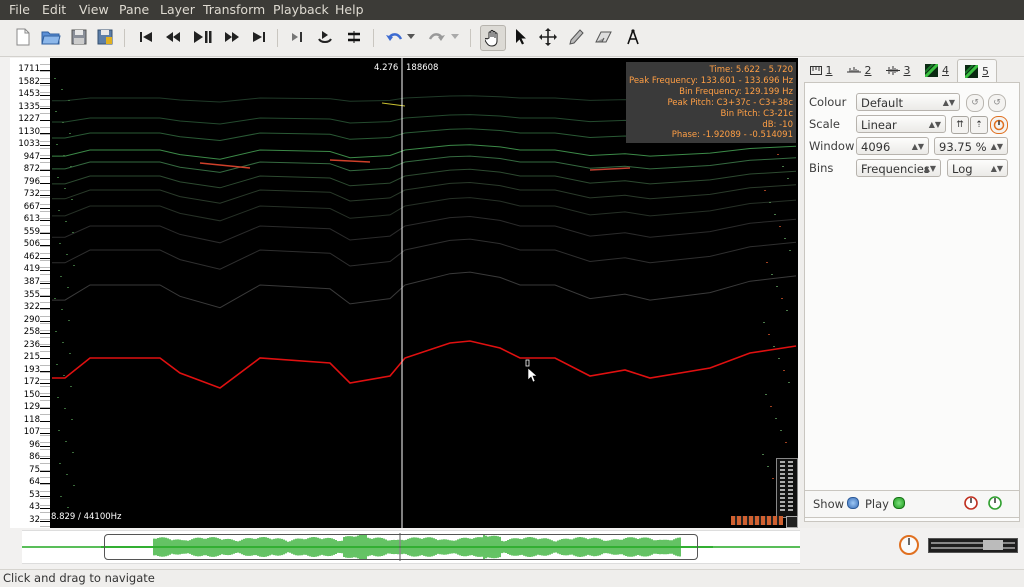 This screenshot has height=587, width=1024. Describe the element at coordinates (325, 37) in the screenshot. I see `loop-icon` at that location.